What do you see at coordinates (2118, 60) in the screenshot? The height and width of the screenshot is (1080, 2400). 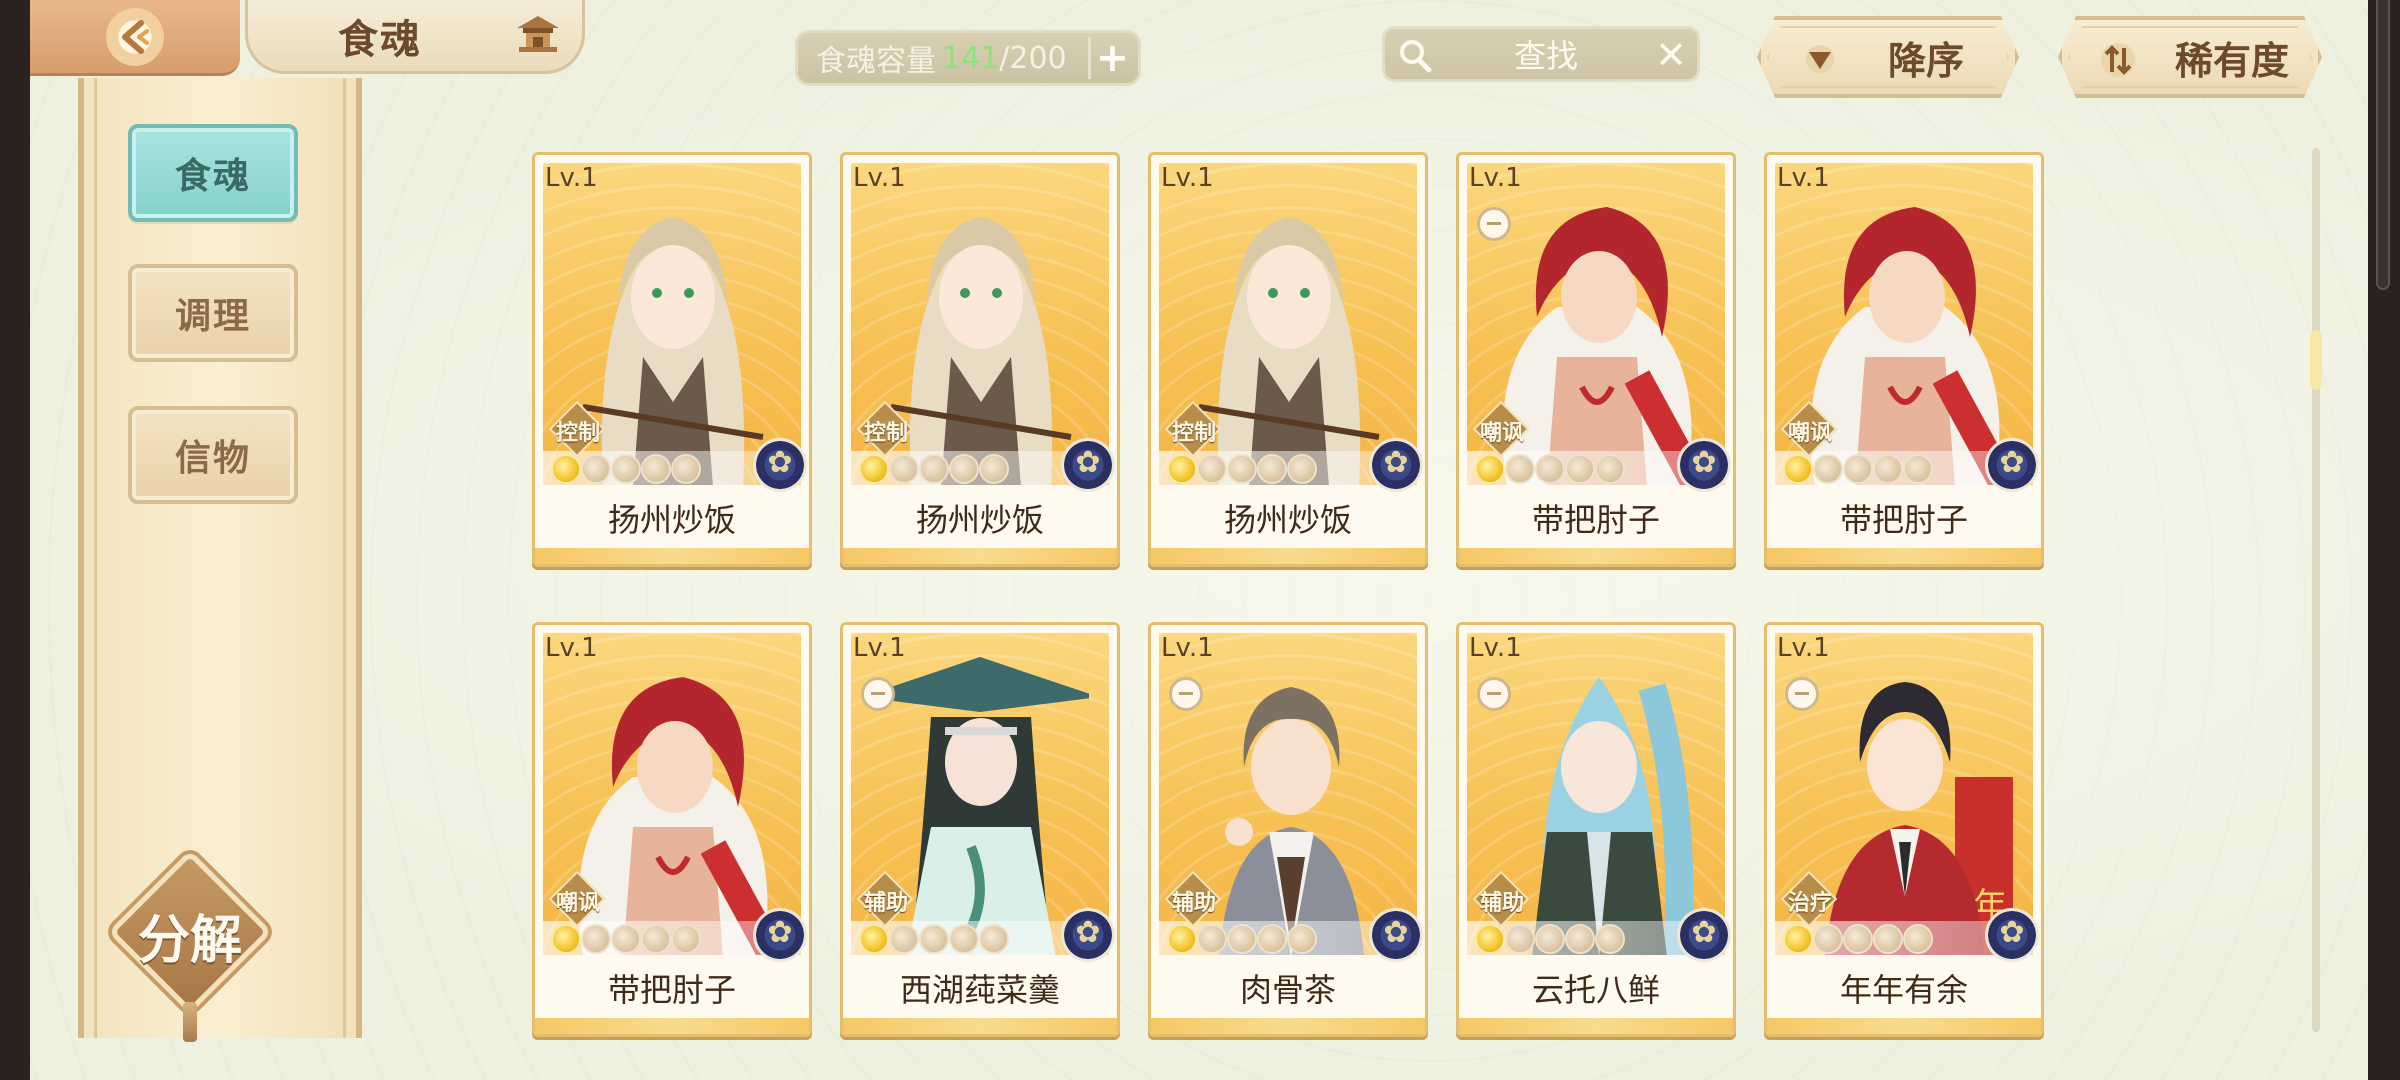 I see `sort-arrows-icon` at bounding box center [2118, 60].